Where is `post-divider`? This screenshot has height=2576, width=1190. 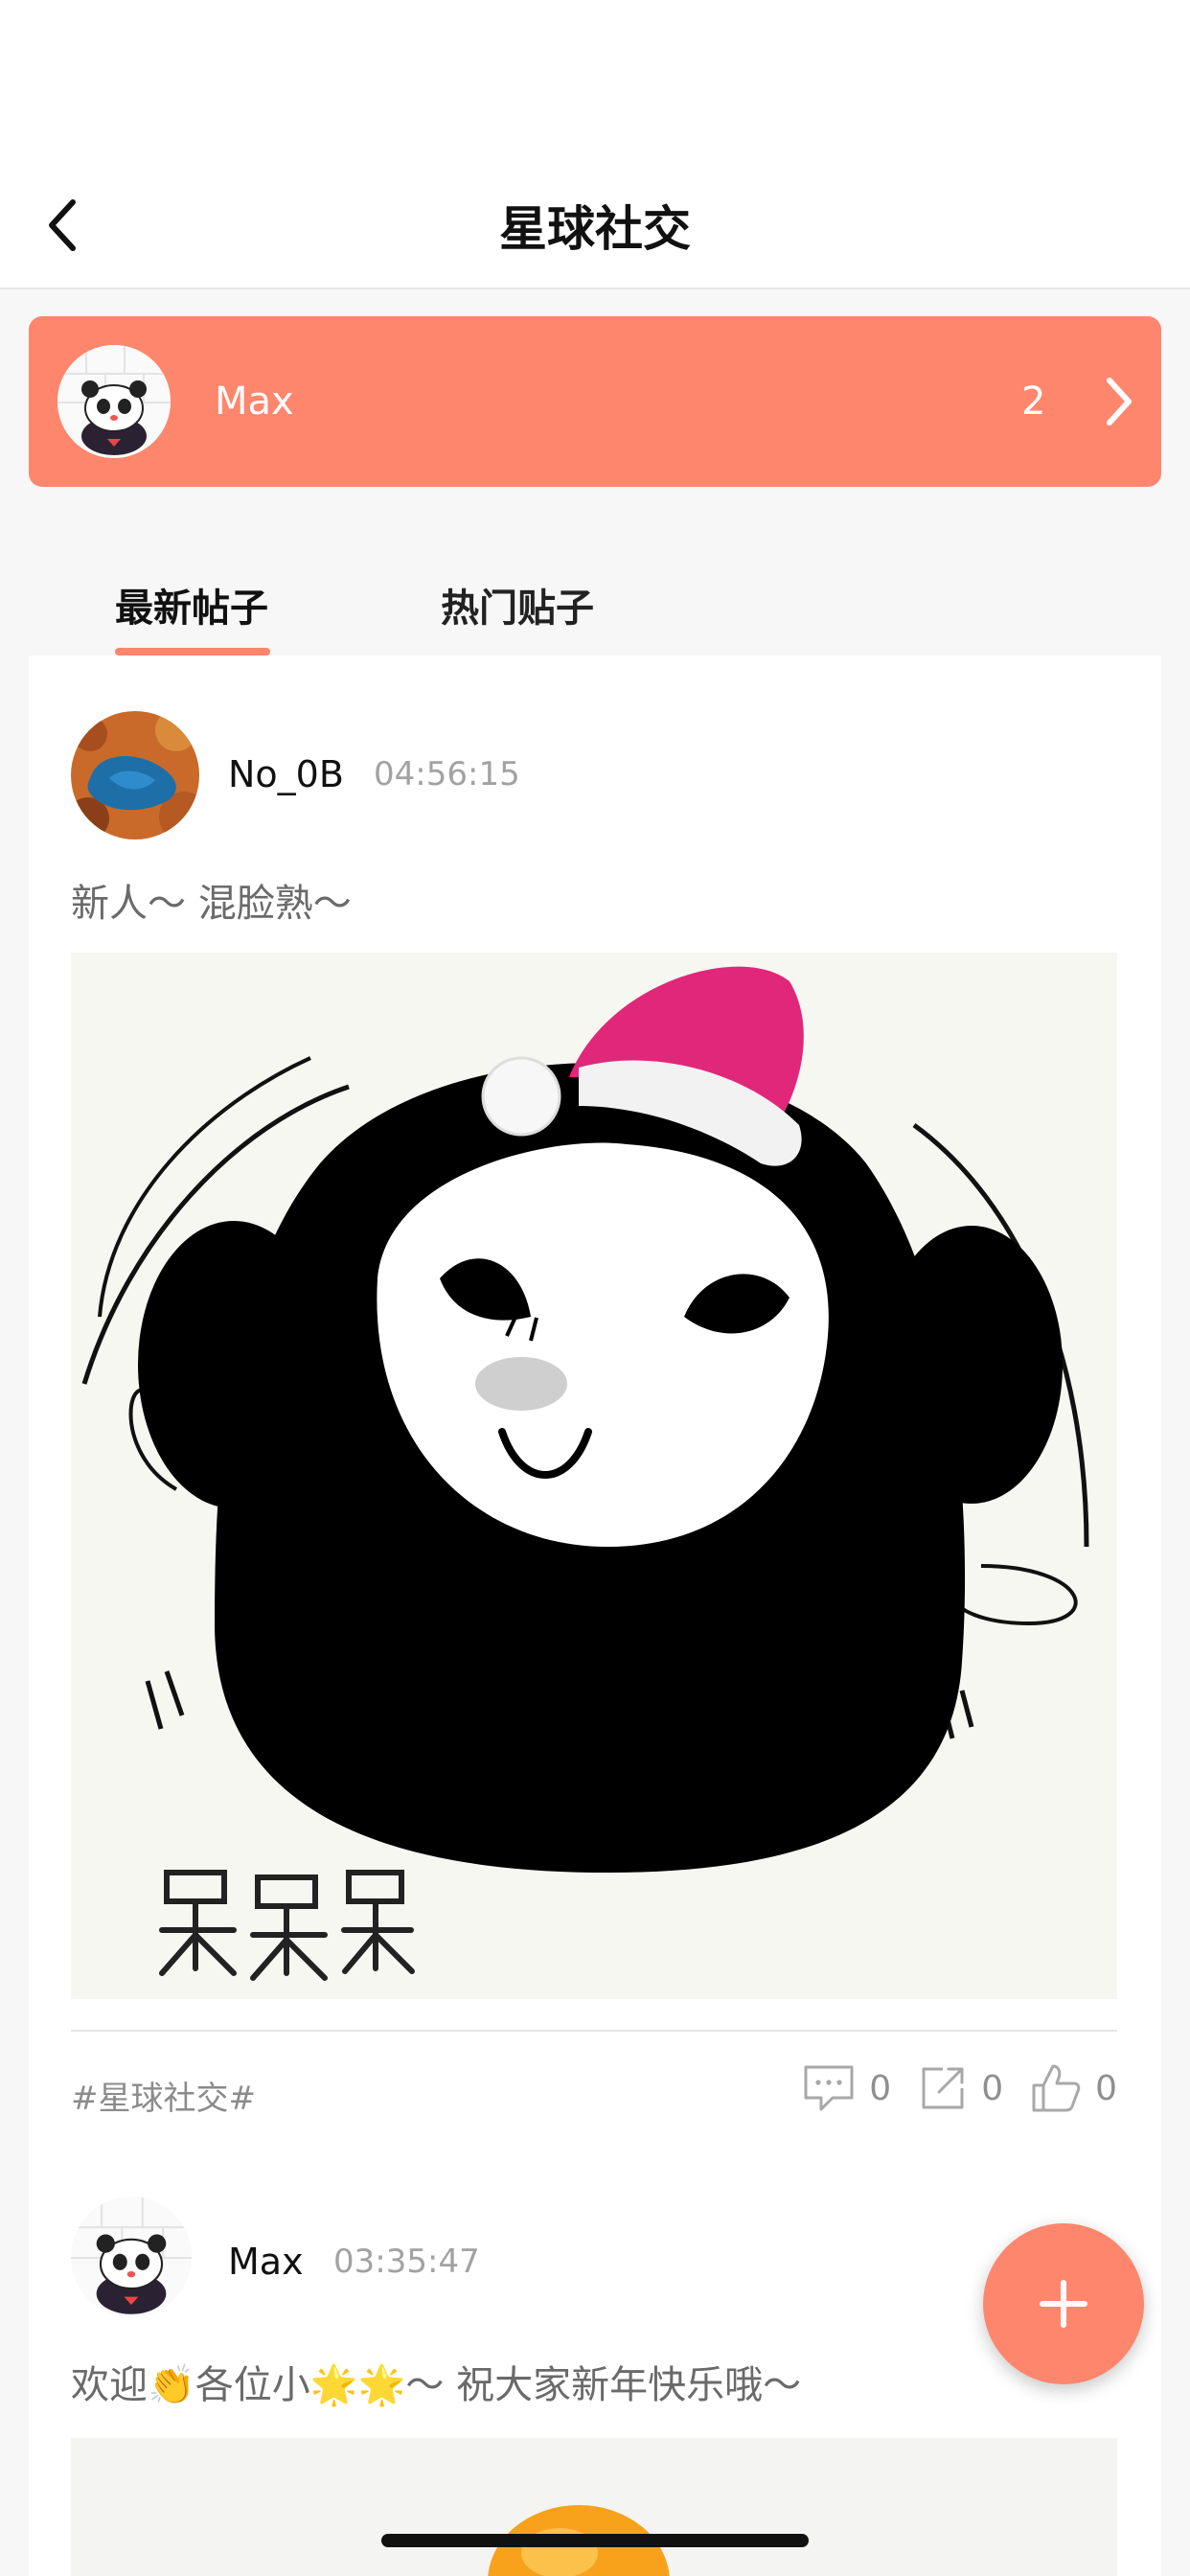 post-divider is located at coordinates (594, 2031).